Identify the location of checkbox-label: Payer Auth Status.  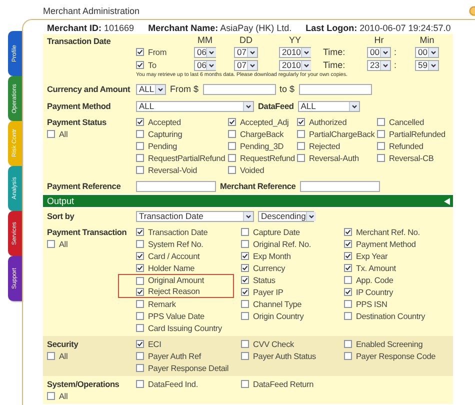
(284, 356).